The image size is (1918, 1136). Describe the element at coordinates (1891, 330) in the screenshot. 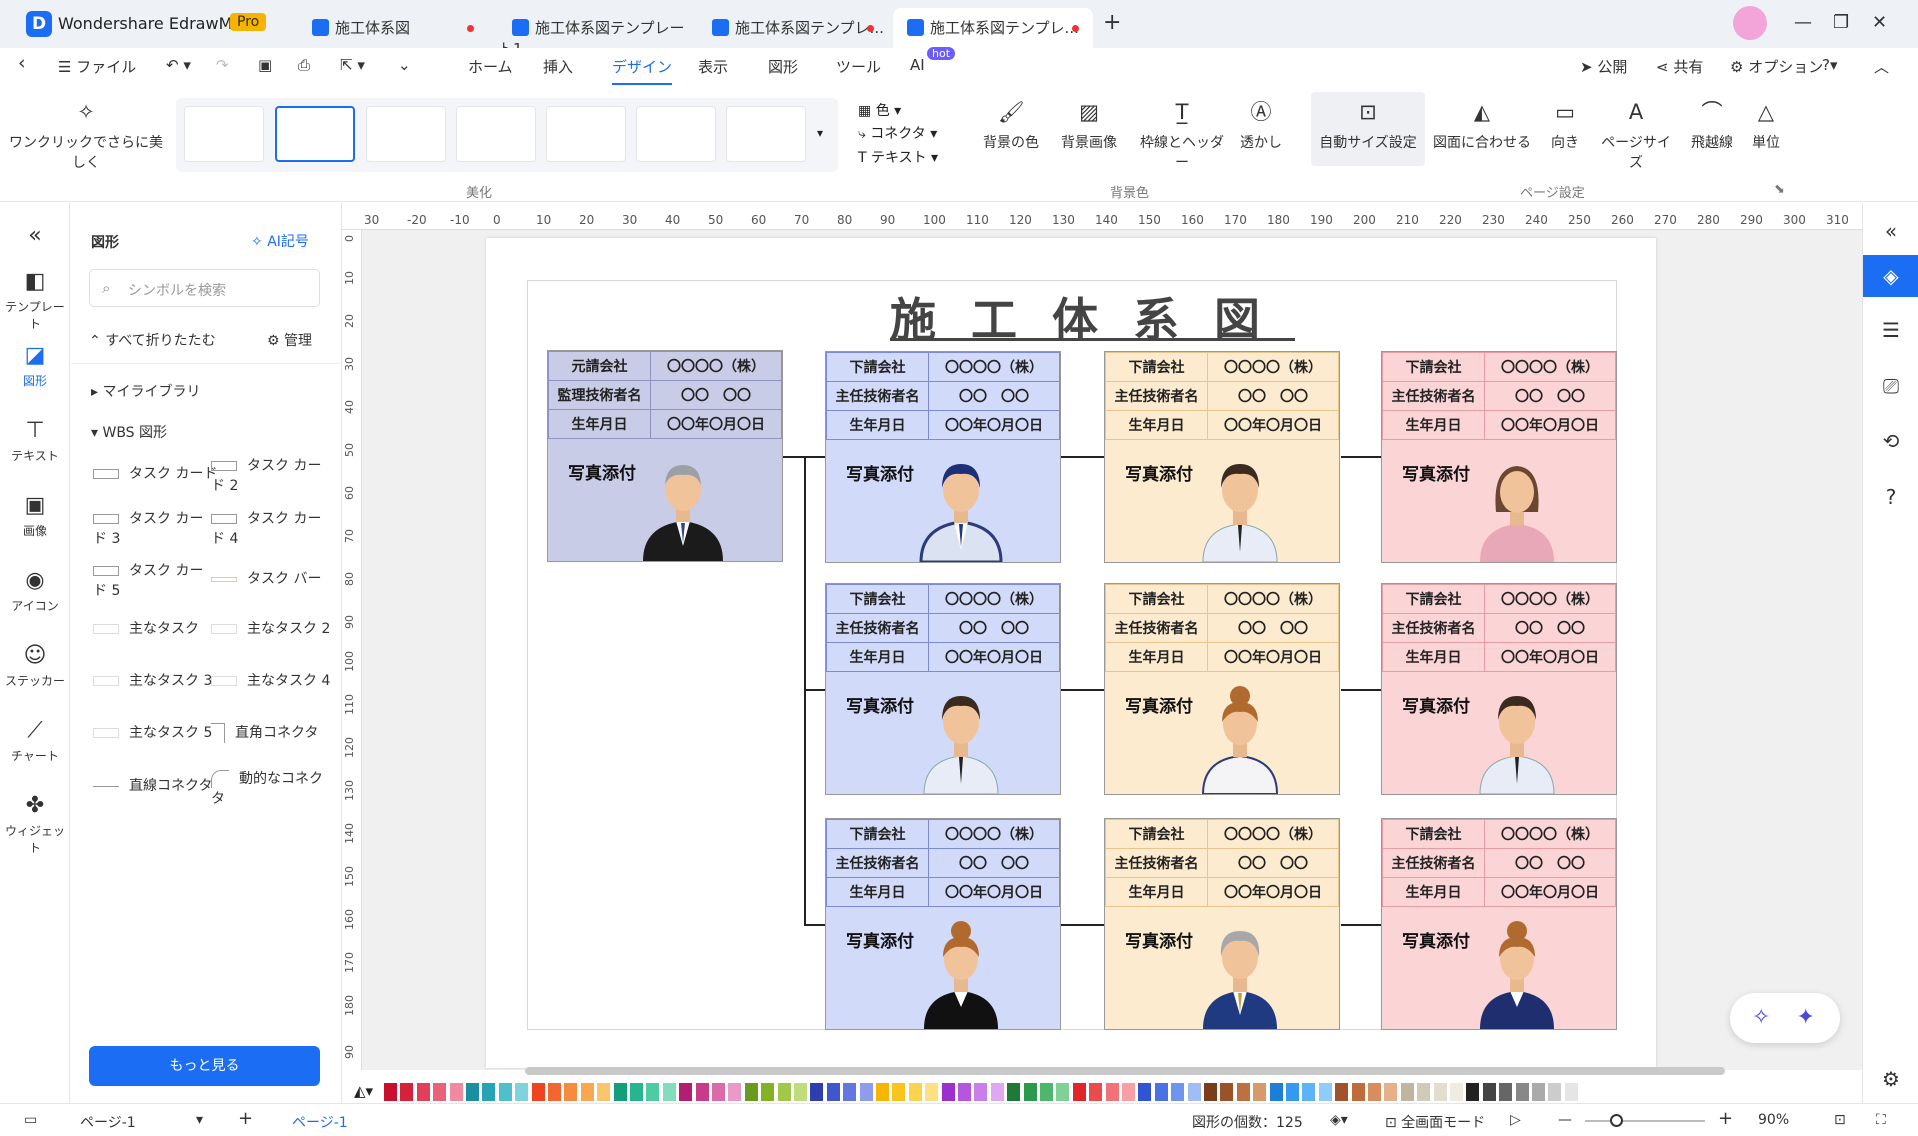

I see `page-properties-icon: ☰` at that location.